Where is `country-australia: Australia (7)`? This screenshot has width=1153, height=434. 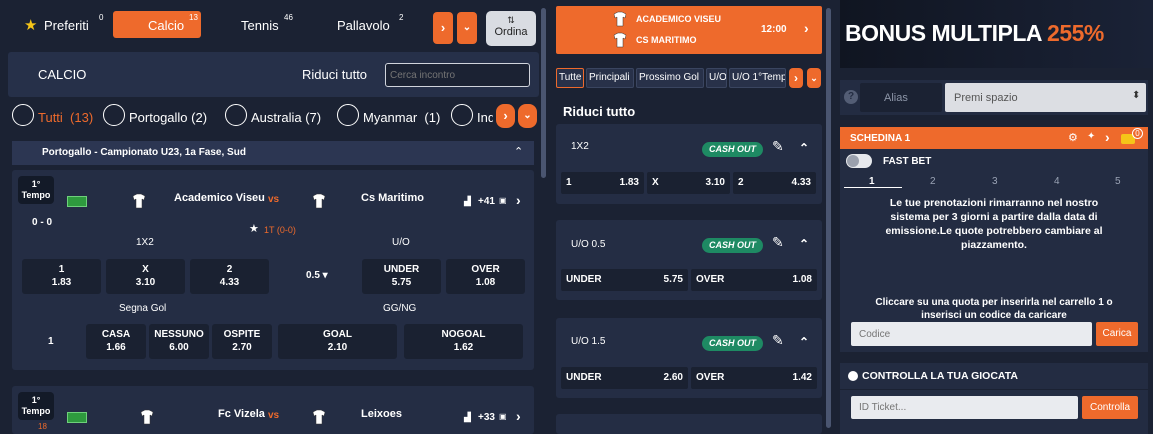
country-australia: Australia (7) is located at coordinates (286, 117).